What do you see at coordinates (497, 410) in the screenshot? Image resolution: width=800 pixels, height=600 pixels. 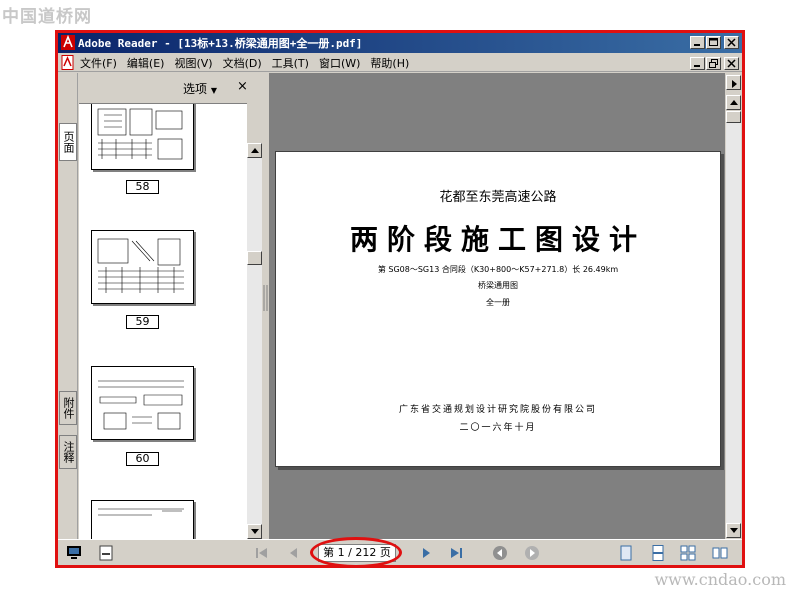 I see `institute-name: 广东省交通规划设计研究院股份有限公司` at bounding box center [497, 410].